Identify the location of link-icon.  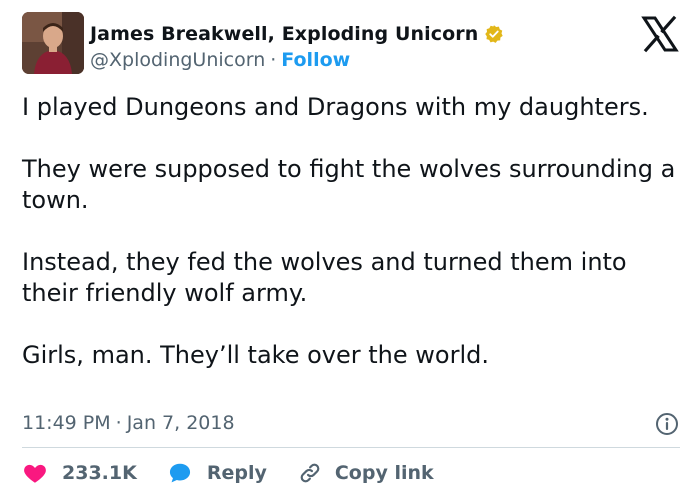
(310, 473).